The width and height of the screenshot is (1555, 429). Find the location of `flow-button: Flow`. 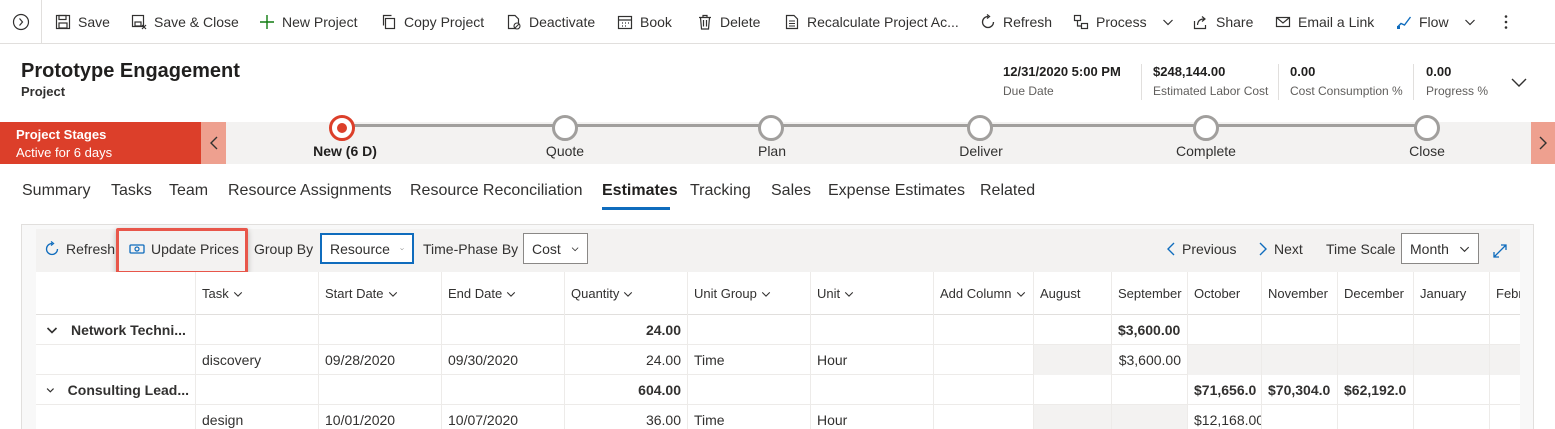

flow-button: Flow is located at coordinates (1436, 22).